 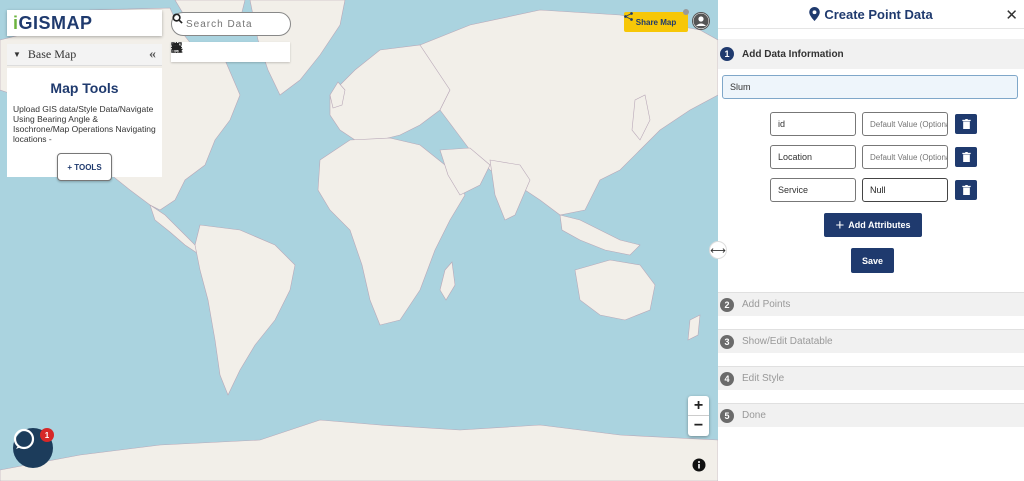 What do you see at coordinates (879, 225) in the screenshot?
I see `add-attributes-label: Add Attributes` at bounding box center [879, 225].